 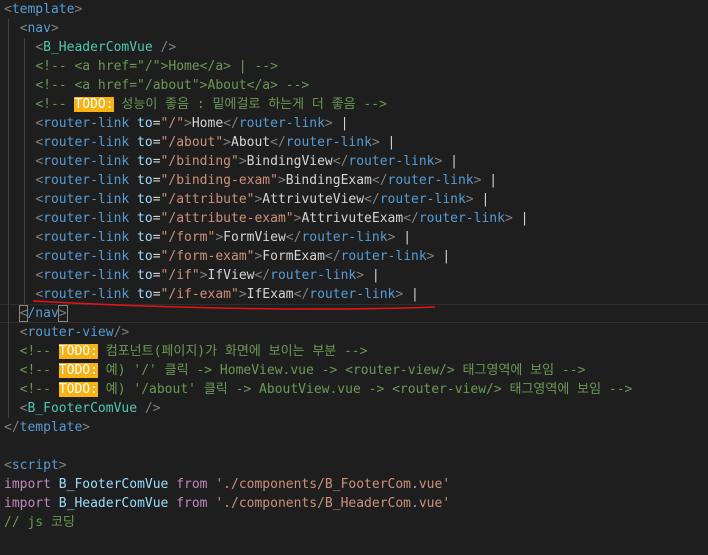 I want to click on code-line: // js 코딩, so click(x=39, y=522).